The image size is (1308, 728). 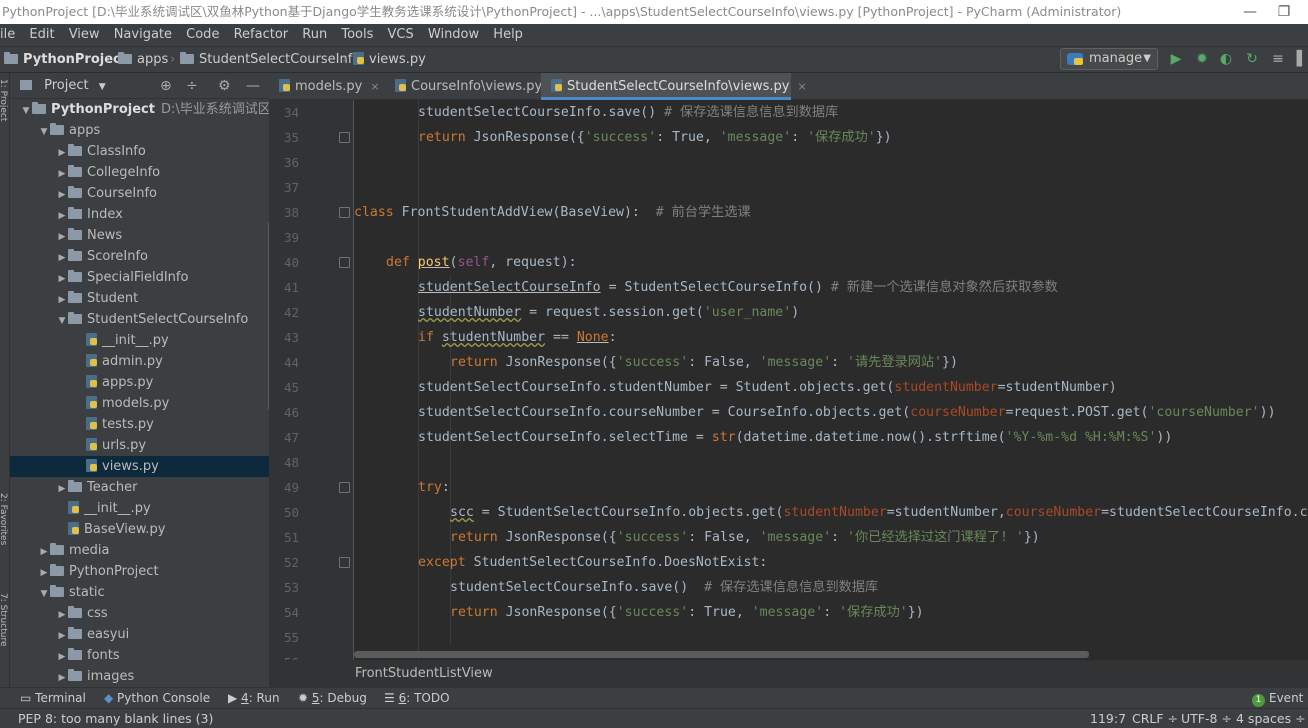 What do you see at coordinates (139, 277) in the screenshot?
I see `tree-item: ▶ SpecialFieldInfo` at bounding box center [139, 277].